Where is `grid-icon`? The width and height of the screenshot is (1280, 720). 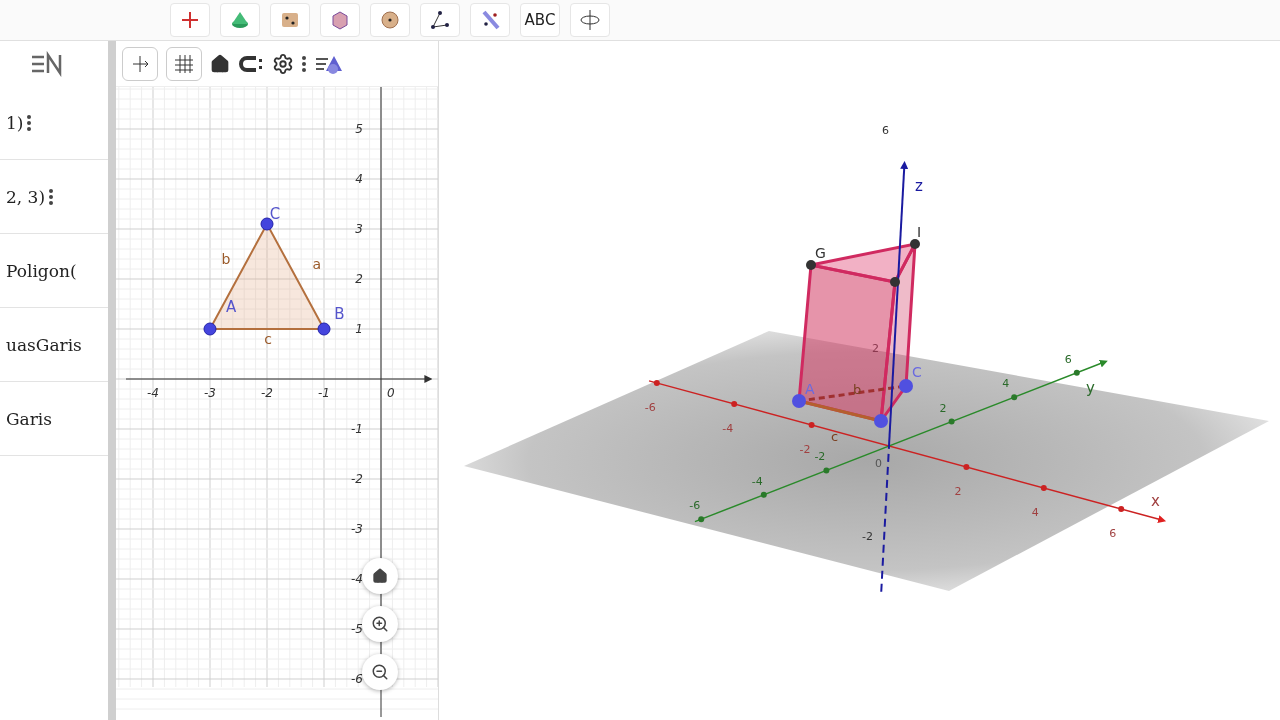 grid-icon is located at coordinates (184, 63).